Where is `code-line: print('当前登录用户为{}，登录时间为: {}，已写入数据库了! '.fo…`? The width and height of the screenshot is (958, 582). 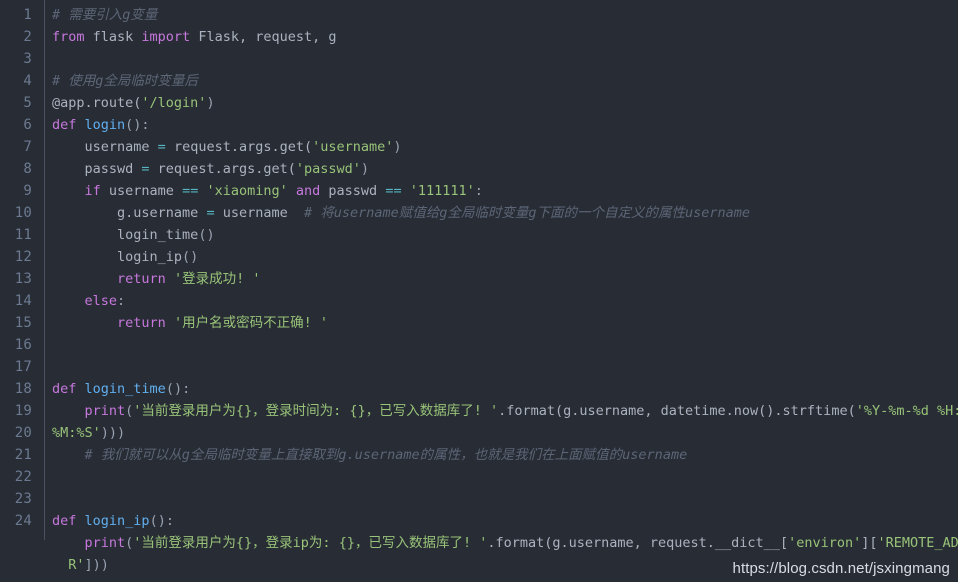
code-line: print('当前登录用户为{}，登录时间为: {}，已写入数据库了! '.fo… is located at coordinates (505, 411).